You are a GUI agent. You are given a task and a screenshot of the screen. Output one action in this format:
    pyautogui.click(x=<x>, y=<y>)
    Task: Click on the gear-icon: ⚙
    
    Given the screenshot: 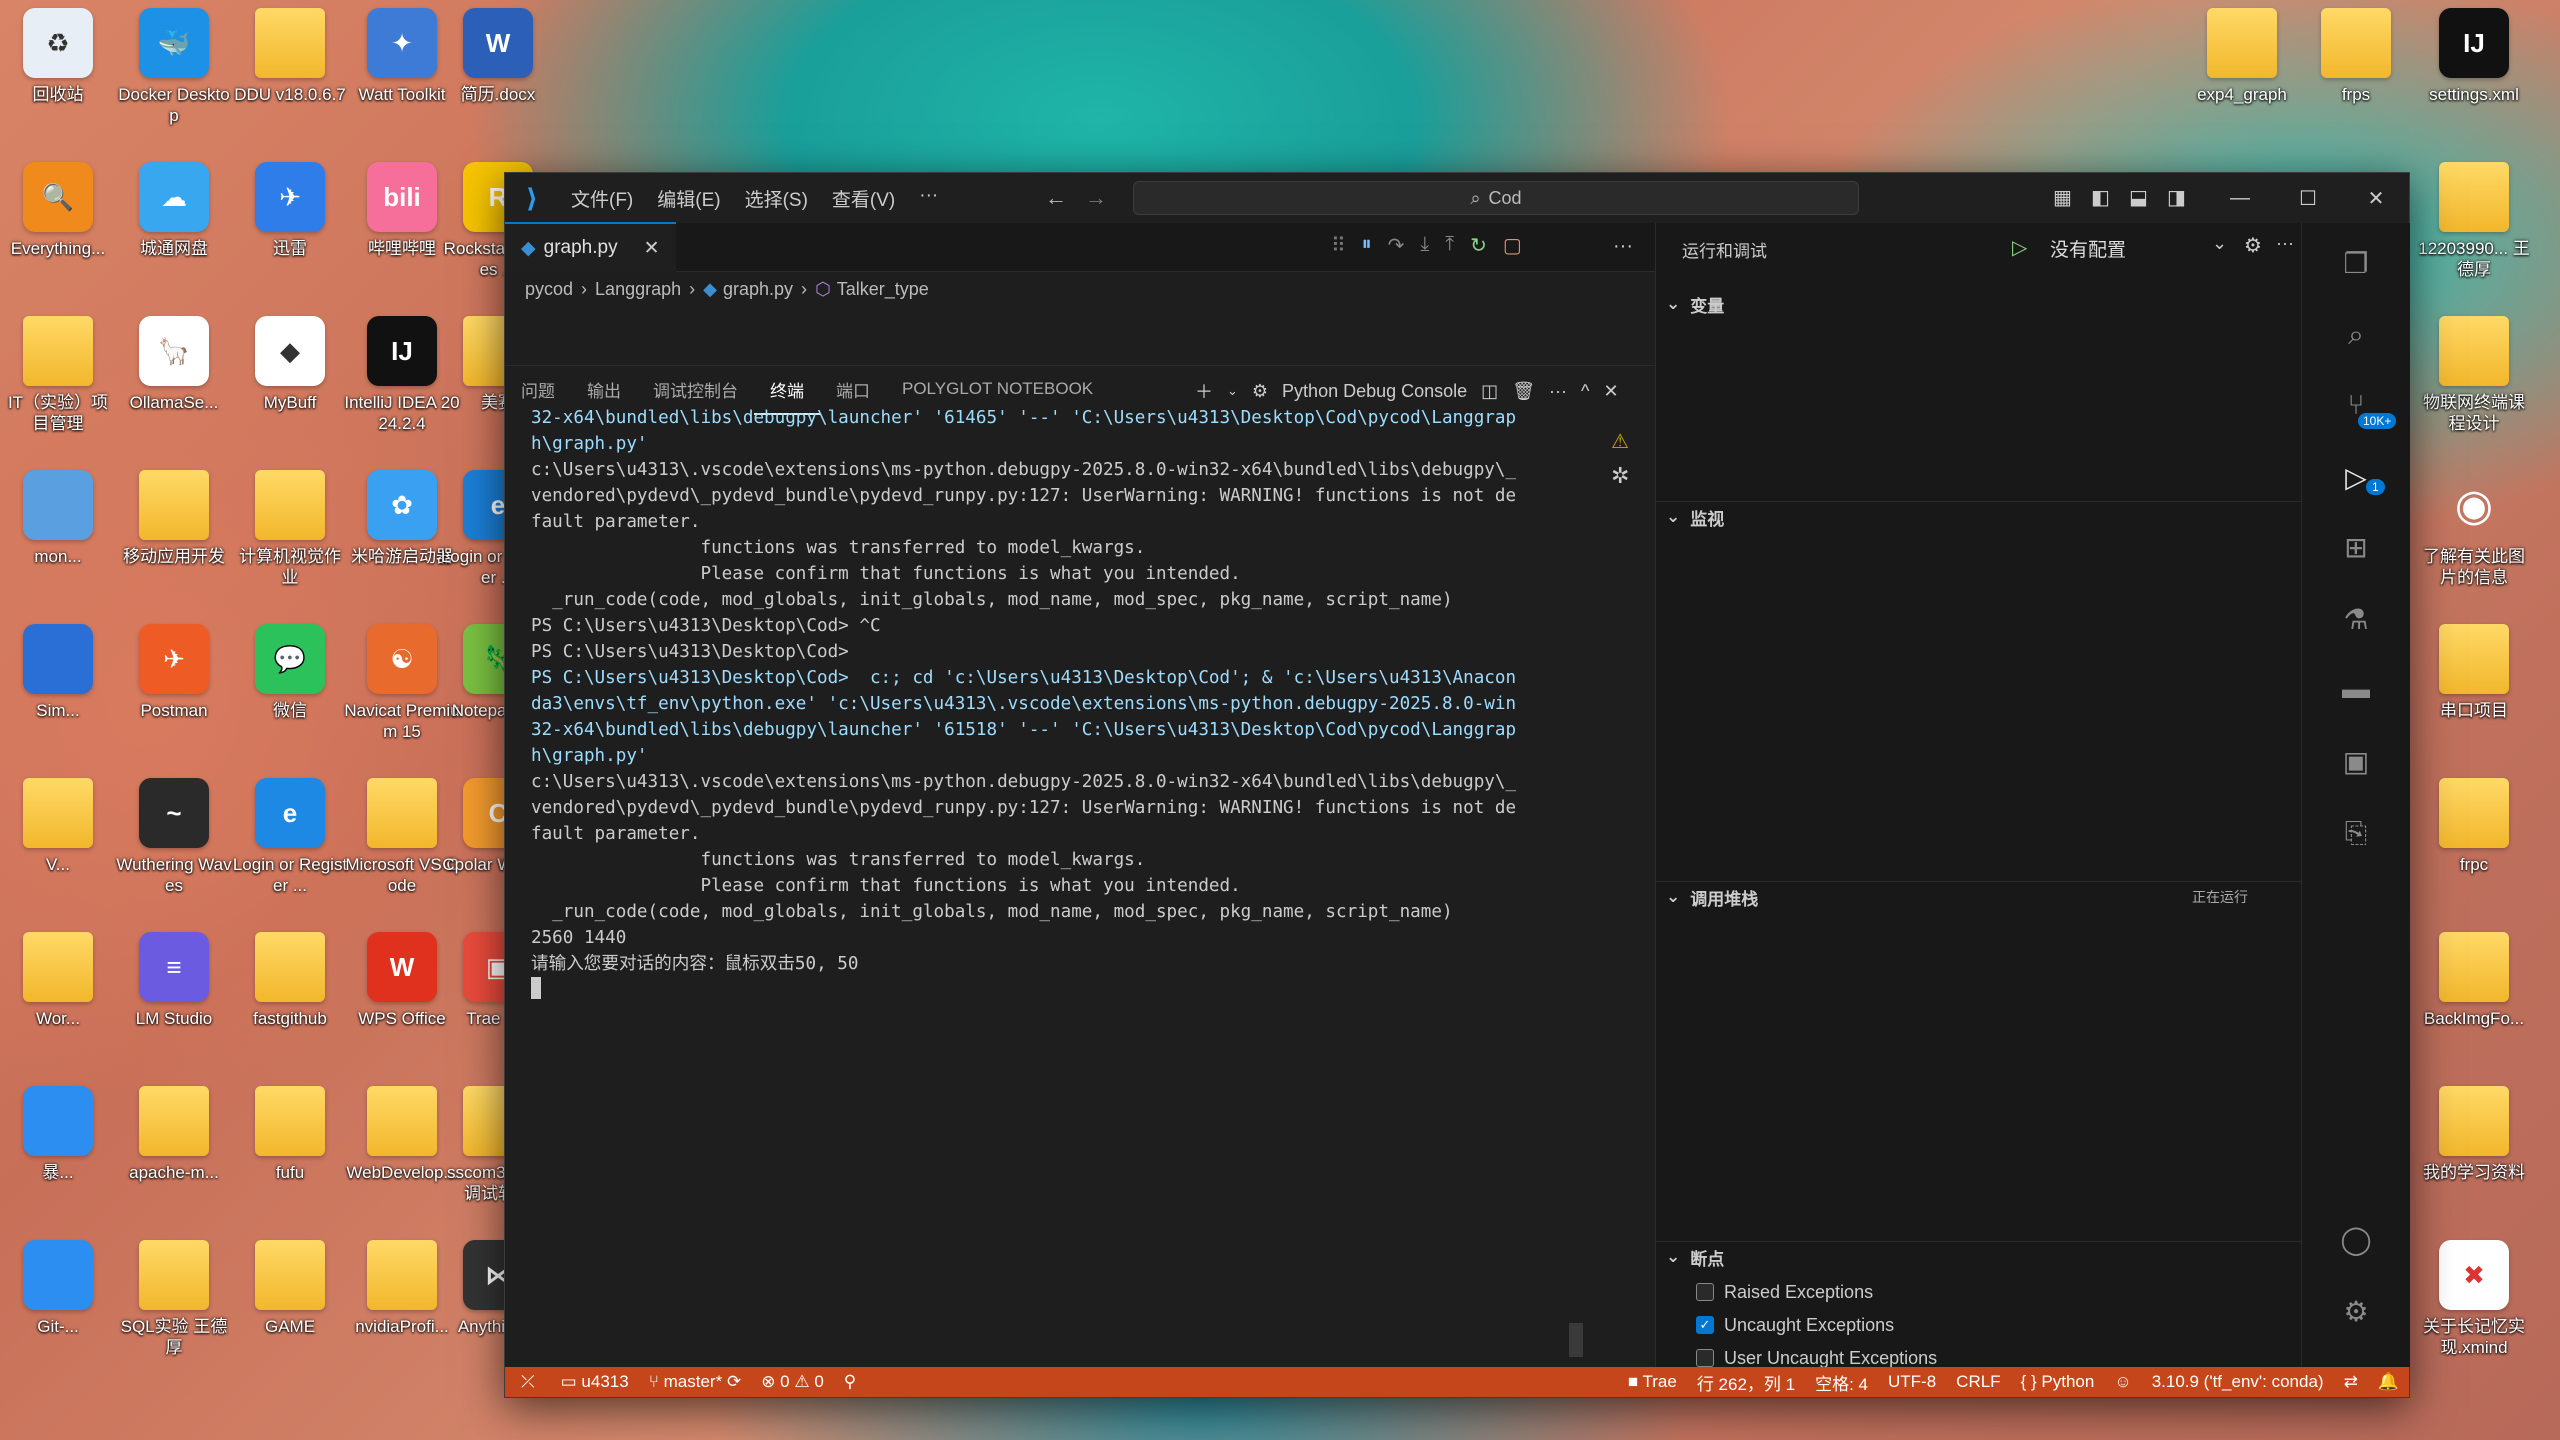 What is the action you would take?
    pyautogui.click(x=2253, y=245)
    